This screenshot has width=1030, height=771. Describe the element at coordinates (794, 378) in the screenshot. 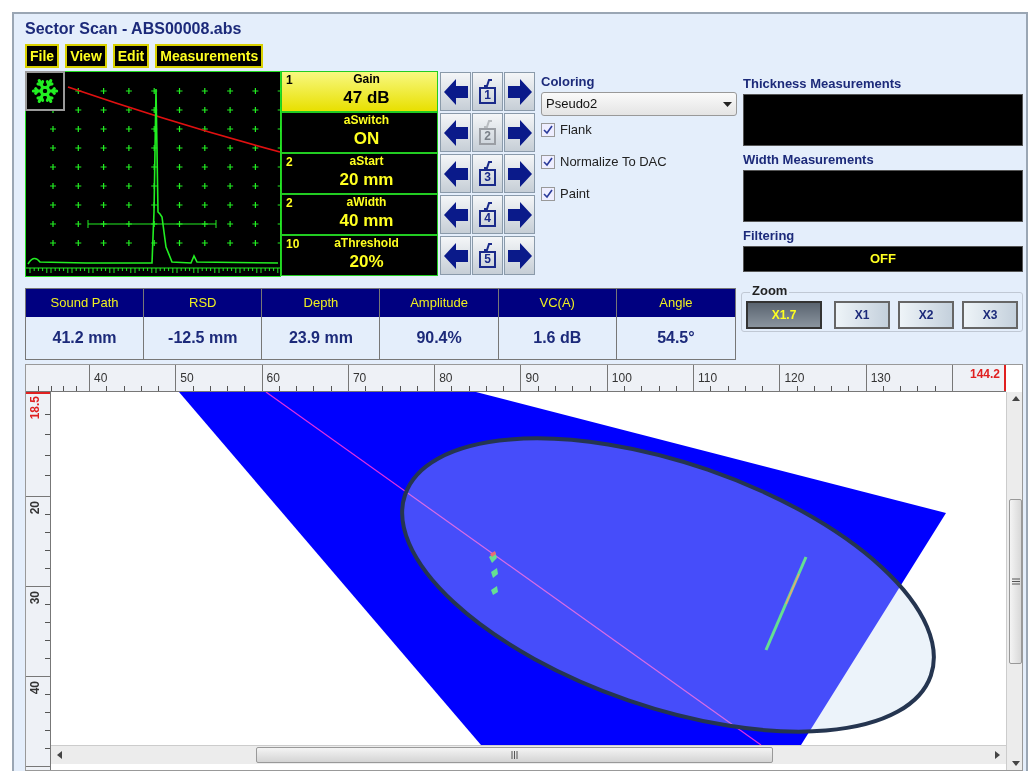

I see `ruler-label: 120` at that location.